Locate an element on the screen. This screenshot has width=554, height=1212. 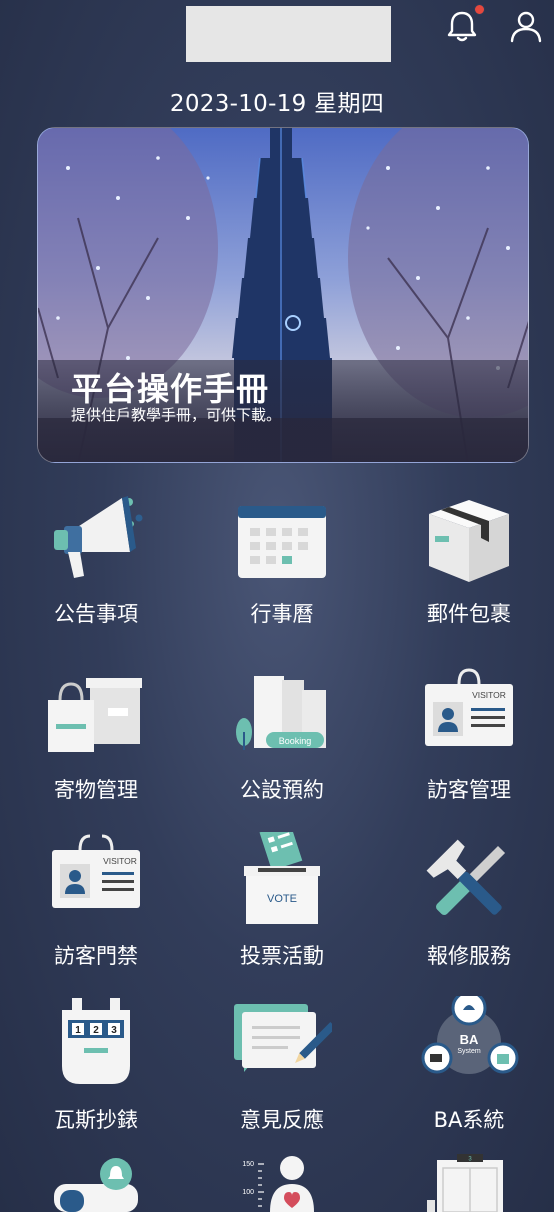
menu-label: 行事曆 is located at coordinates (282, 614).